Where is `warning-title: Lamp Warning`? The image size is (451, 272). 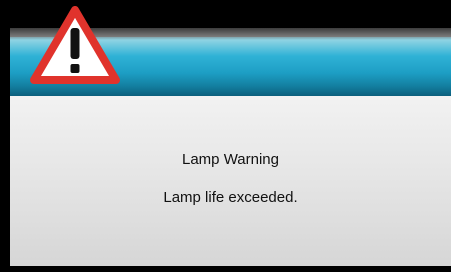 warning-title: Lamp Warning is located at coordinates (230, 159).